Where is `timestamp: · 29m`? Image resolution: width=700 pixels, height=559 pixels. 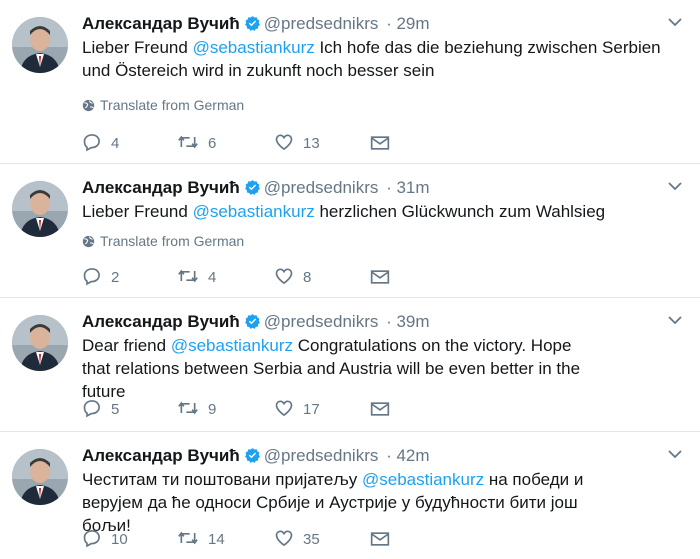 timestamp: · 29m is located at coordinates (407, 23).